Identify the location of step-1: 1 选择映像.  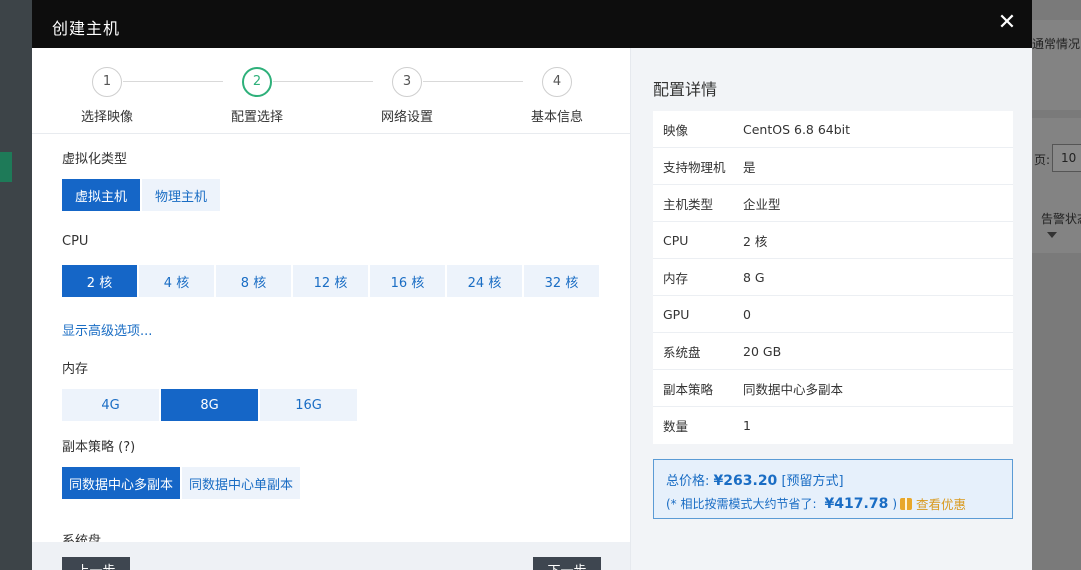
(107, 96).